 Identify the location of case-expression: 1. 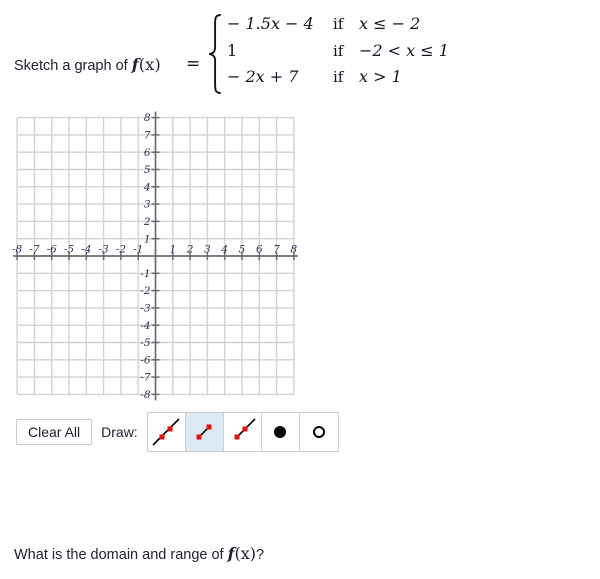
(232, 50).